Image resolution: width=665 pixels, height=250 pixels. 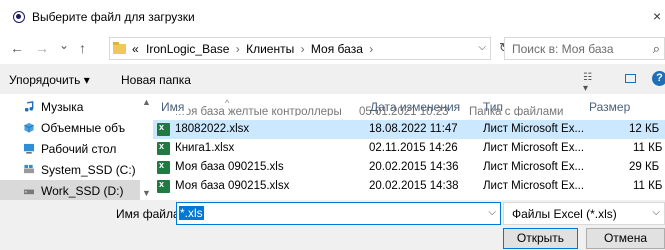 I want to click on breadcrumb-ironlogic-base: IronLogic_Base, so click(x=187, y=49).